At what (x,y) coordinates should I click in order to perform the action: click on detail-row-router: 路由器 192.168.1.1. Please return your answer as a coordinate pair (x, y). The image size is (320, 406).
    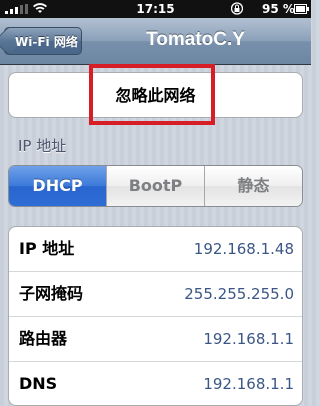
    Looking at the image, I should click on (155, 339).